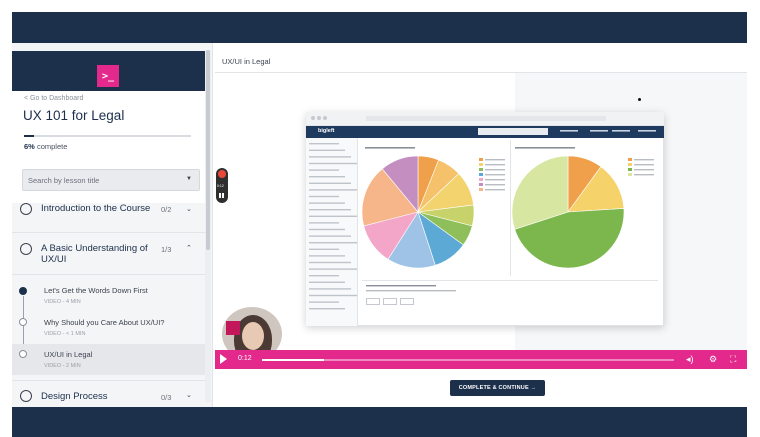  I want to click on video-scrubber, so click(468, 360).